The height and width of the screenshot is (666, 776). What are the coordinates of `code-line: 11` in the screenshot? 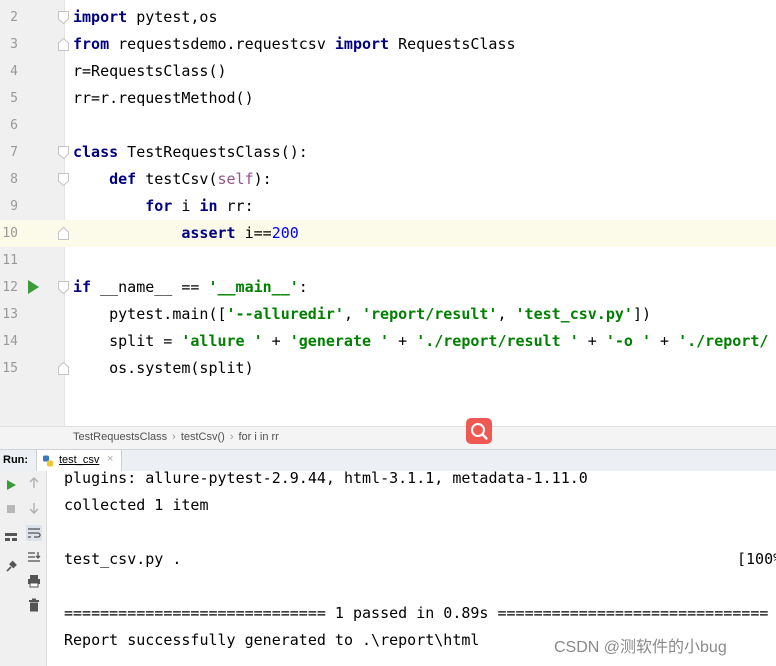 It's located at (388, 260).